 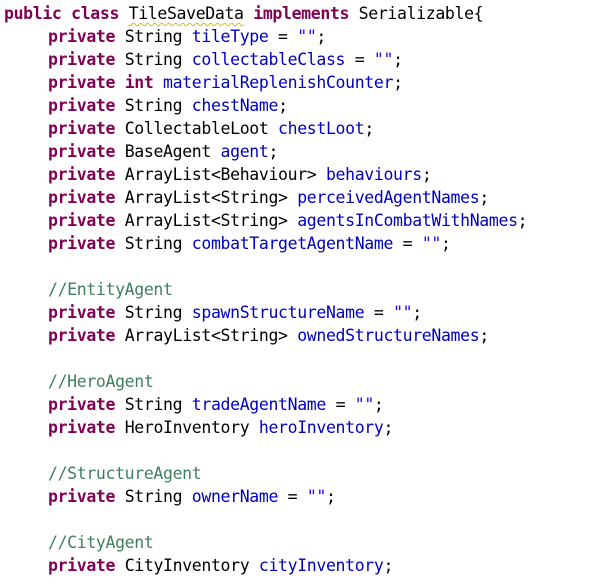 What do you see at coordinates (33, 13) in the screenshot?
I see `keyword-public: public` at bounding box center [33, 13].